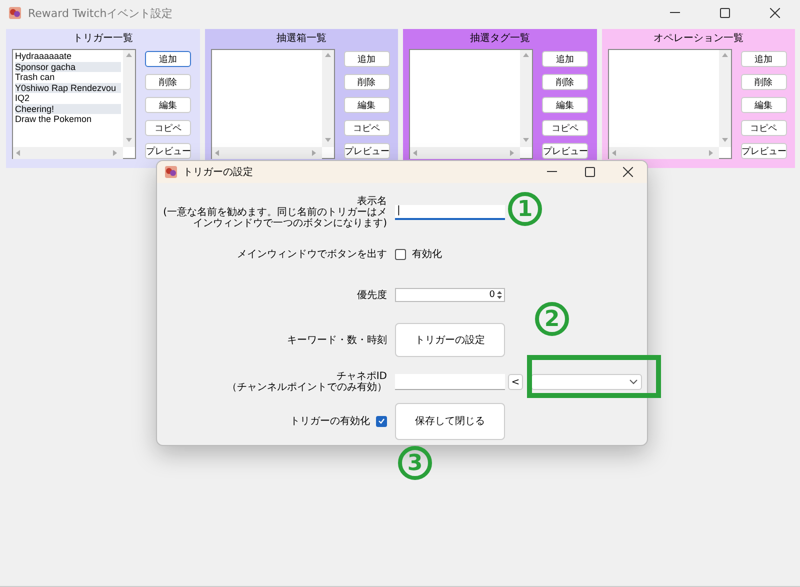 Image resolution: width=800 pixels, height=587 pixels. What do you see at coordinates (372, 295) in the screenshot?
I see `field-label: 優先度` at bounding box center [372, 295].